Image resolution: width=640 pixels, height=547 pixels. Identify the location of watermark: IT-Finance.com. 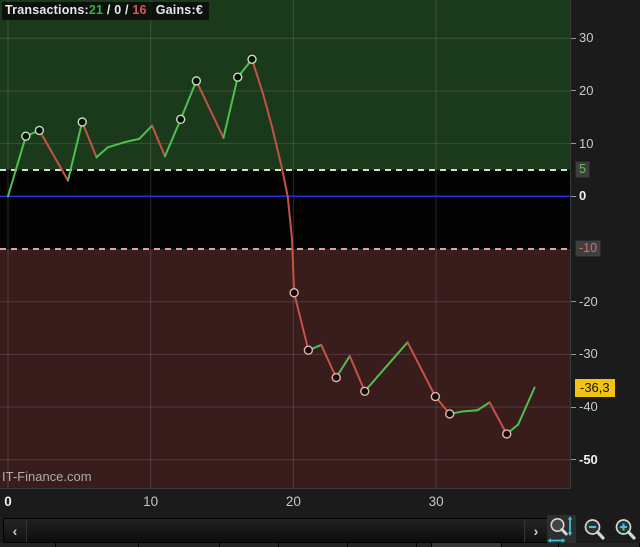
(47, 476).